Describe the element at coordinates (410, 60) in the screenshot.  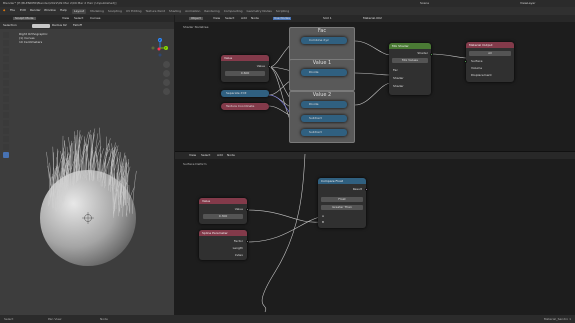
I see `node-mix-shader-mode: Mix Values` at that location.